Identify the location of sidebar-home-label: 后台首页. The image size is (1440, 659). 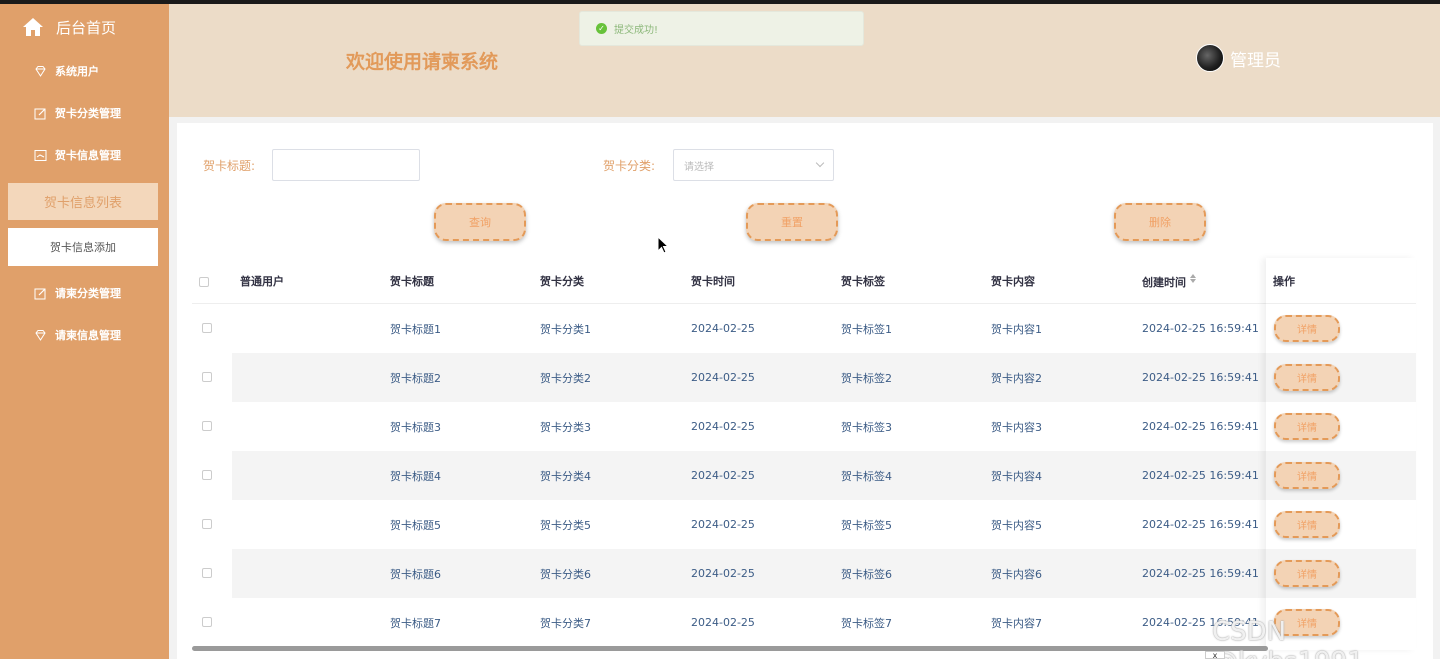
(86, 27).